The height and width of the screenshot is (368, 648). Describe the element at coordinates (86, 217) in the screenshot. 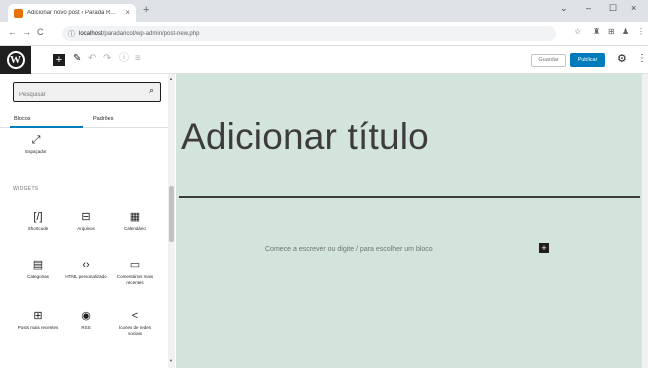

I see `archive-icon: ⊟` at that location.